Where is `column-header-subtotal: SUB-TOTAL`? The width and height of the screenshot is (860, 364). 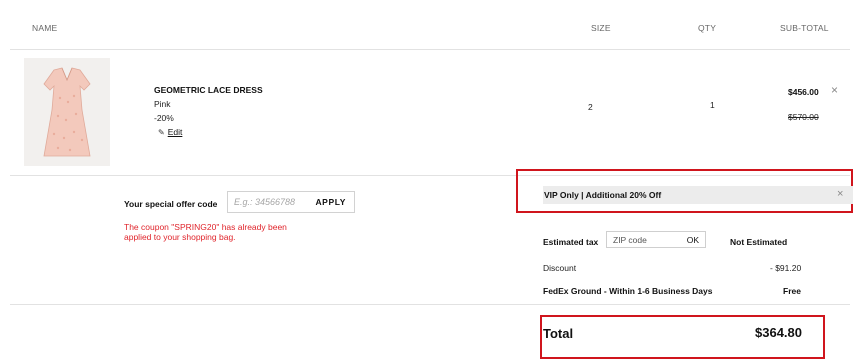 column-header-subtotal: SUB-TOTAL is located at coordinates (804, 28).